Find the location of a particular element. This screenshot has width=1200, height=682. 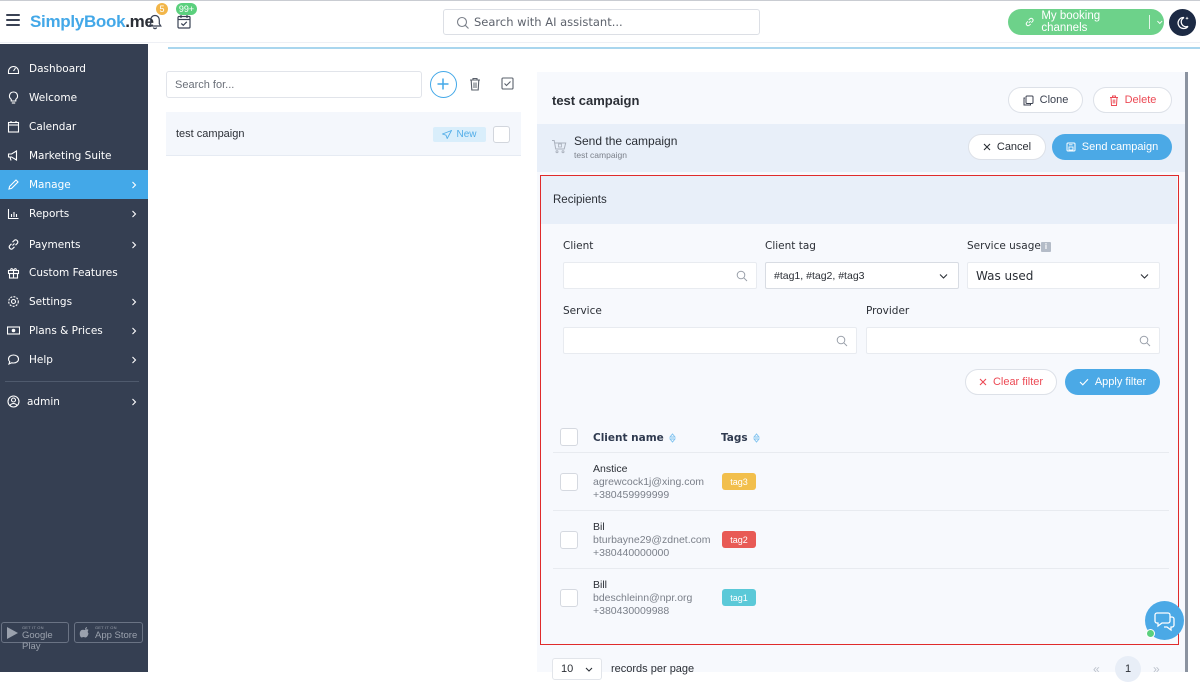

apple-icon is located at coordinates (84, 632).